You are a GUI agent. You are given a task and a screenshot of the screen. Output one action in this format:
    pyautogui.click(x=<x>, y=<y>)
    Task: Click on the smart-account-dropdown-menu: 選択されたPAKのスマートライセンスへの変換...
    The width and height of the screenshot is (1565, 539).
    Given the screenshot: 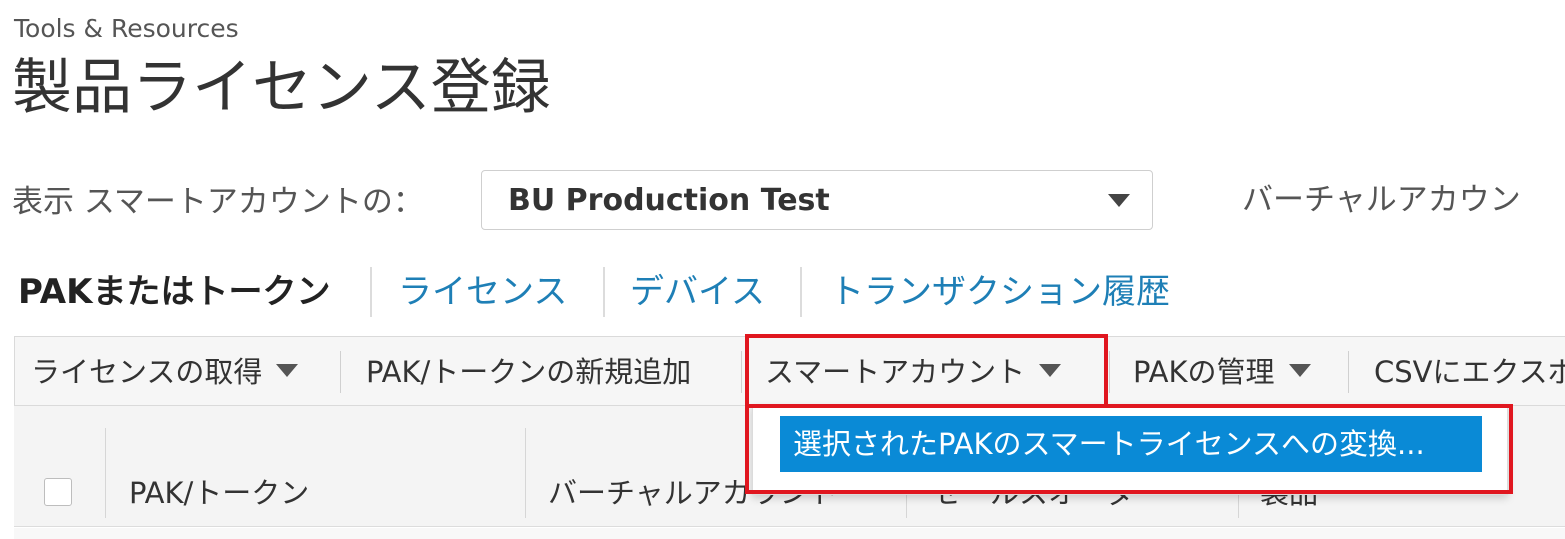 What is the action you would take?
    pyautogui.click(x=1130, y=450)
    